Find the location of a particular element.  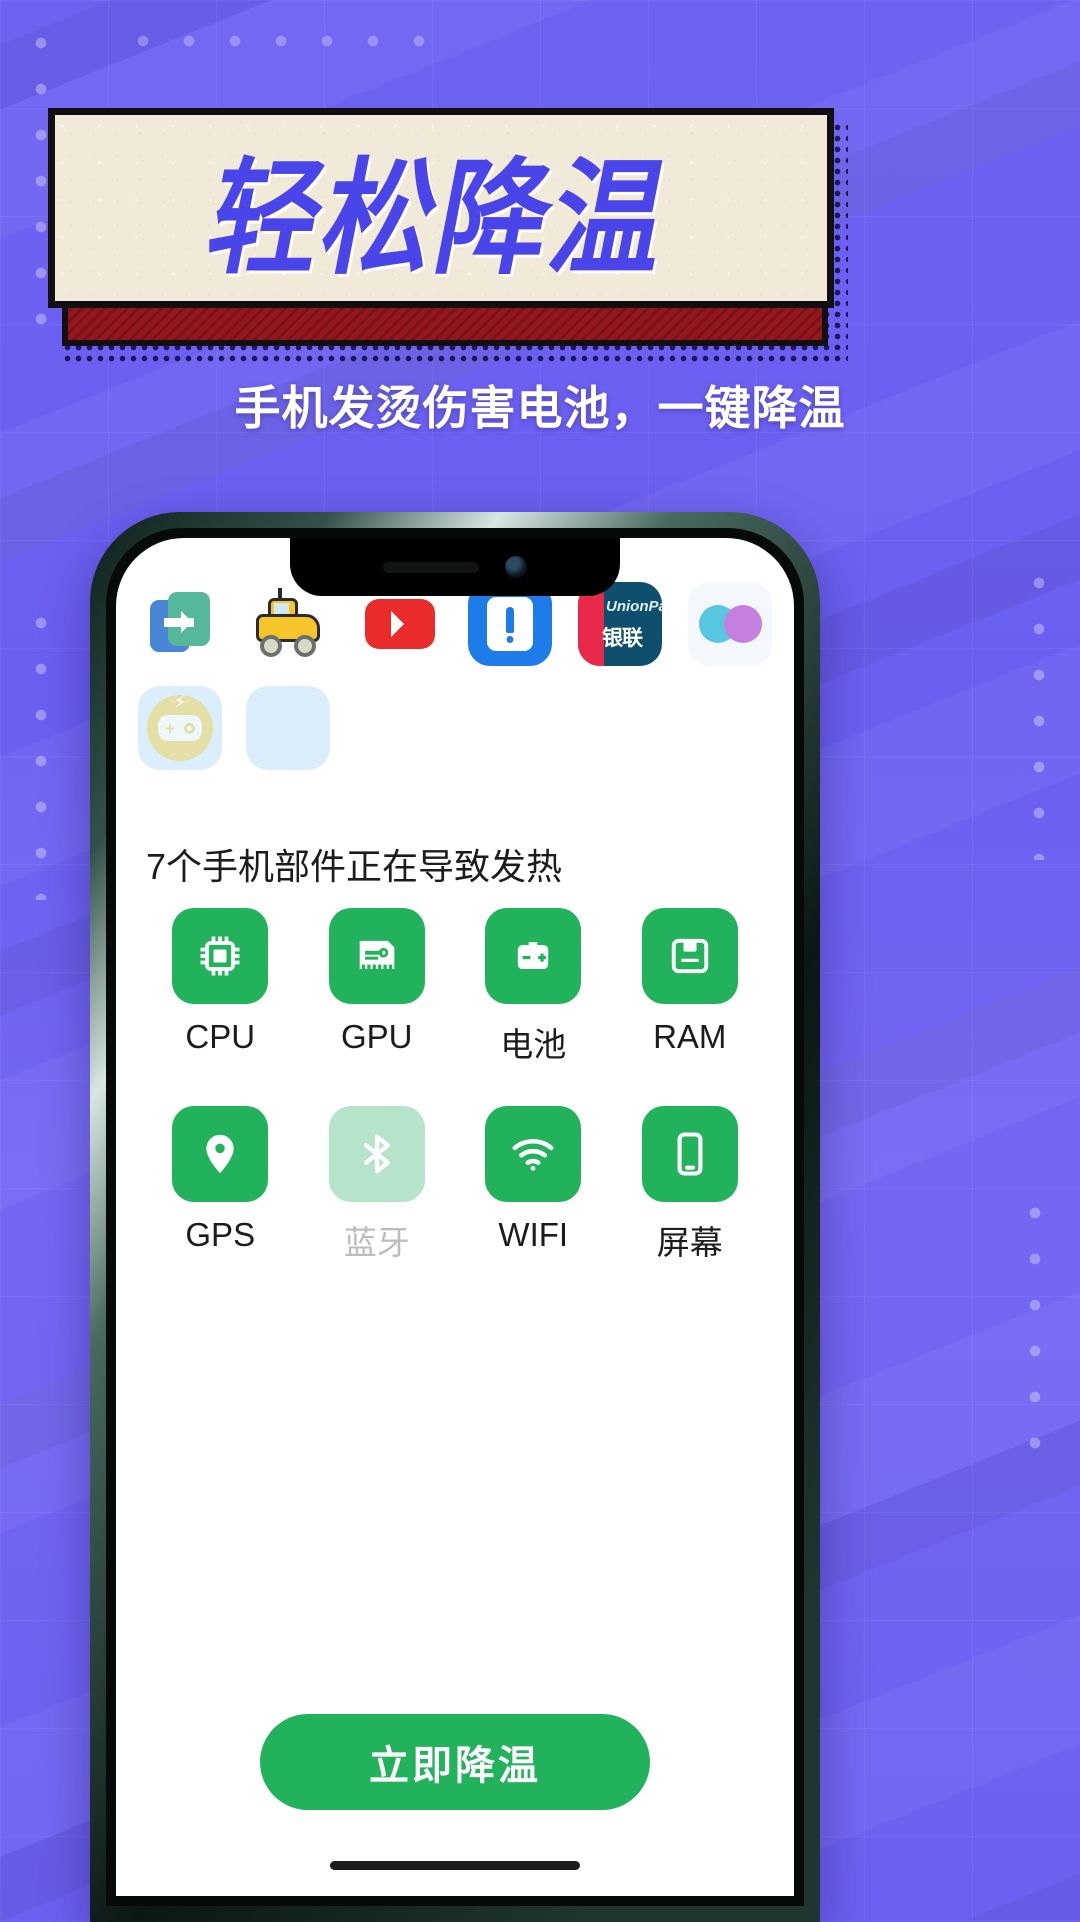

component-label: 电池 is located at coordinates (533, 1044).